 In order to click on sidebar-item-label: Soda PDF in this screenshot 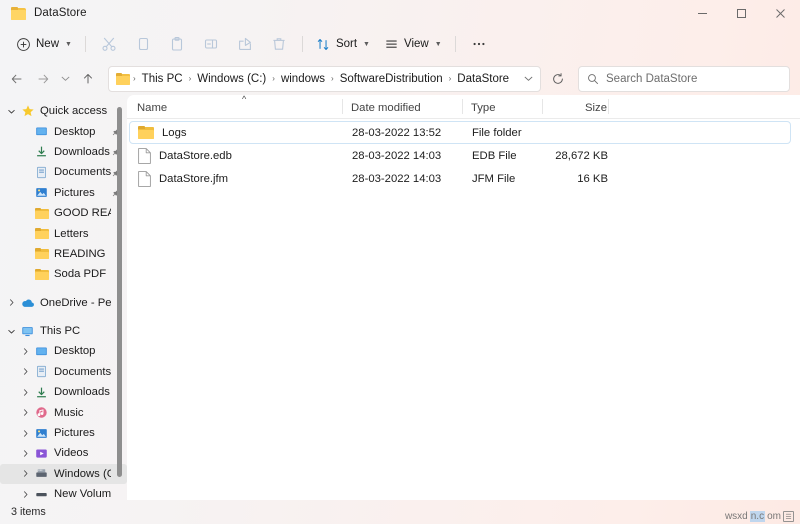, I will do `click(80, 274)`.